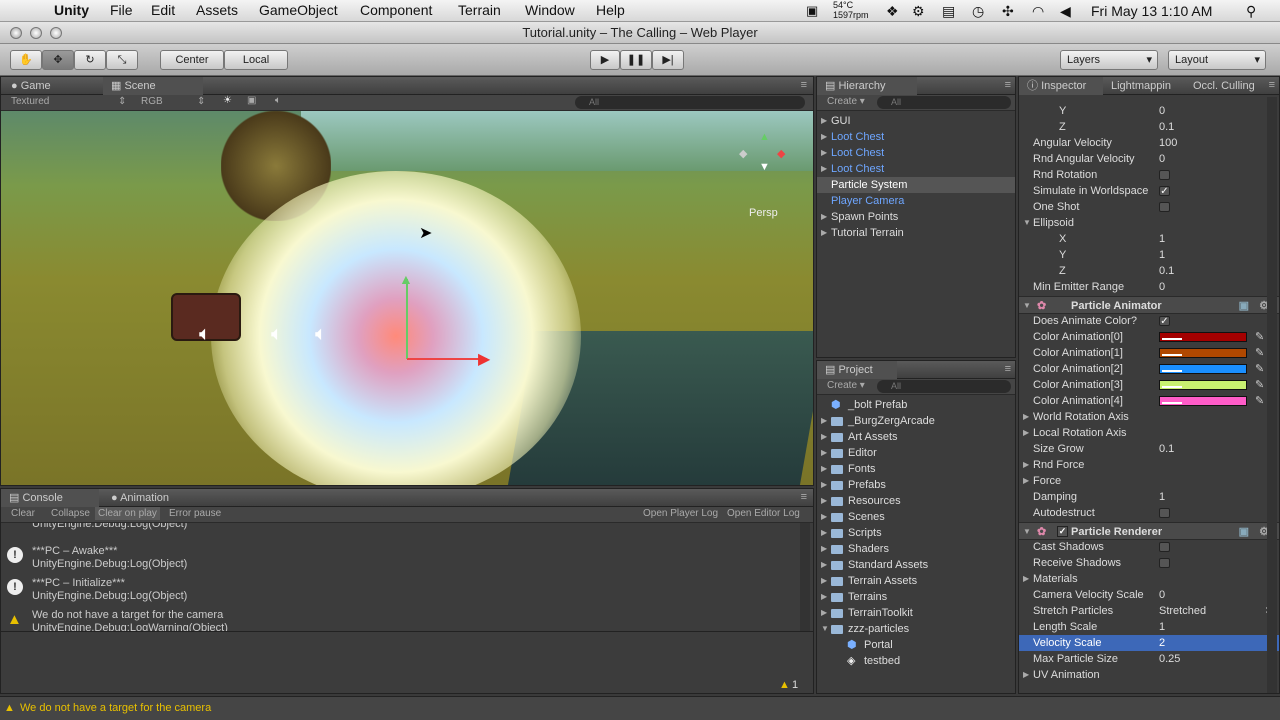 The width and height of the screenshot is (1280, 720). I want to click on simulate-worldspace-checkbox: ✓, so click(1164, 191).